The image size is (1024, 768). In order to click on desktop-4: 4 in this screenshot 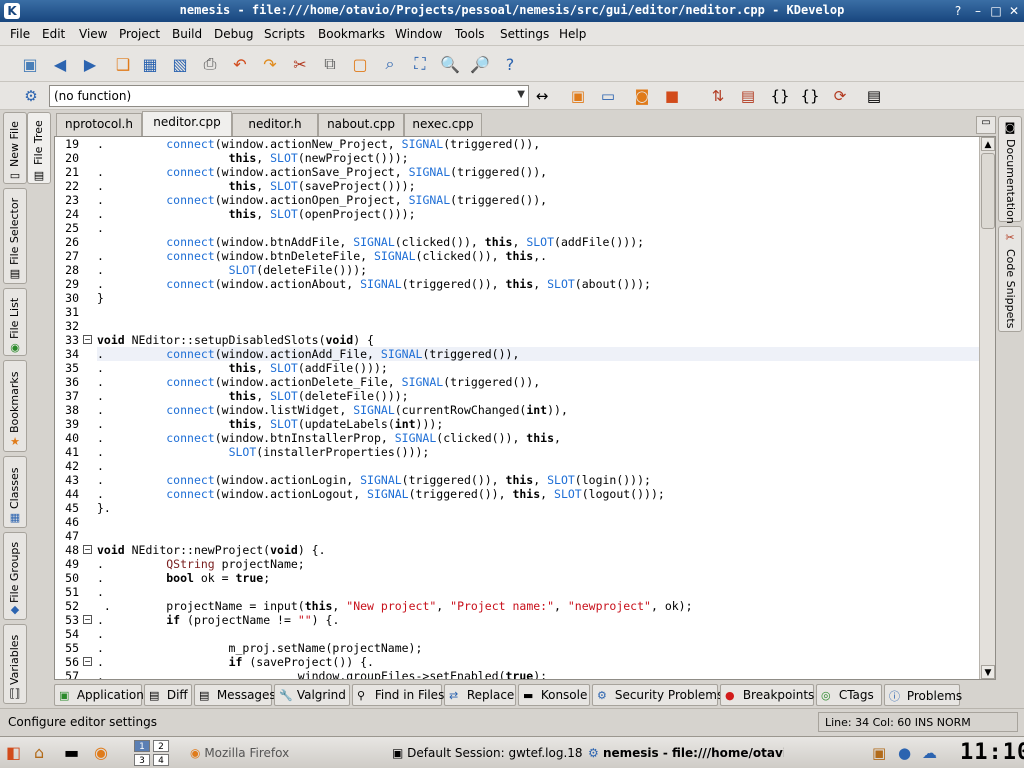, I will do `click(161, 760)`.